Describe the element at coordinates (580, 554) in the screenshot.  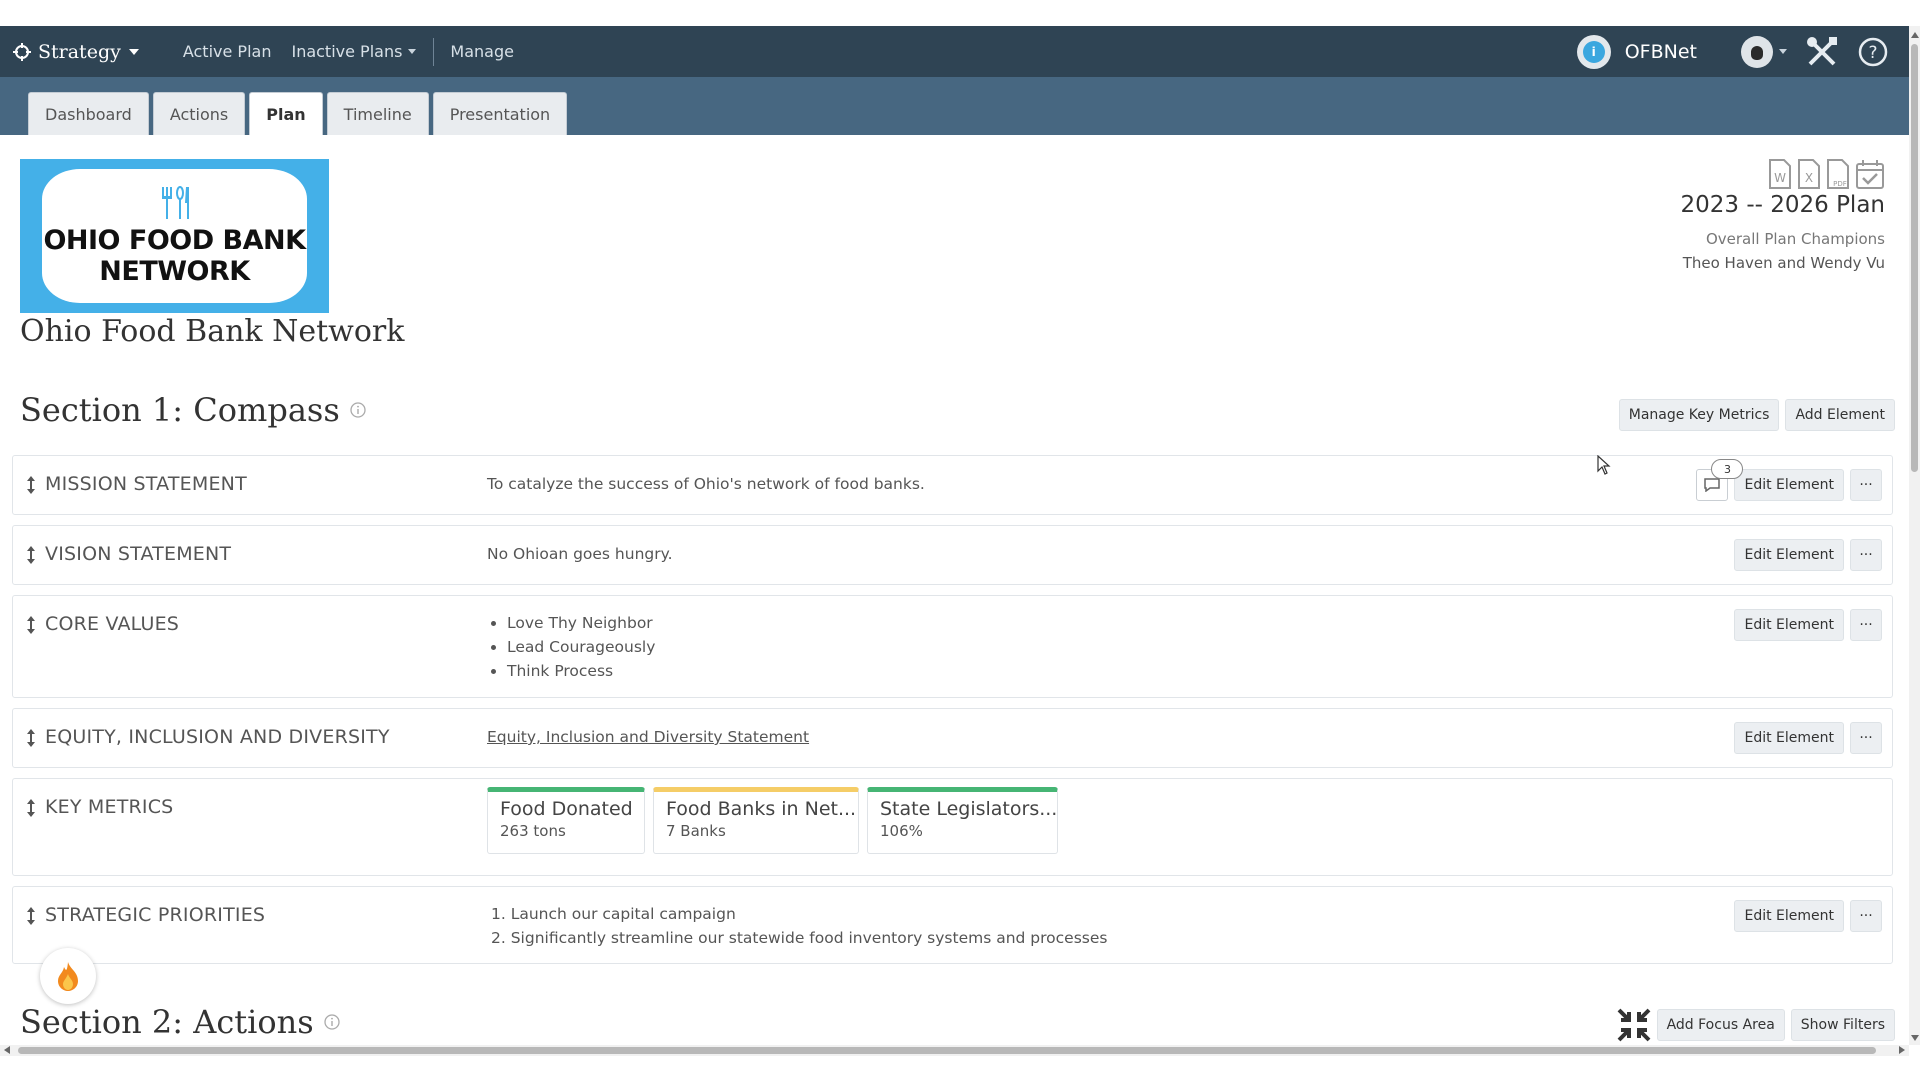
I see `vision-text: No Ohioan goes hungry.` at that location.